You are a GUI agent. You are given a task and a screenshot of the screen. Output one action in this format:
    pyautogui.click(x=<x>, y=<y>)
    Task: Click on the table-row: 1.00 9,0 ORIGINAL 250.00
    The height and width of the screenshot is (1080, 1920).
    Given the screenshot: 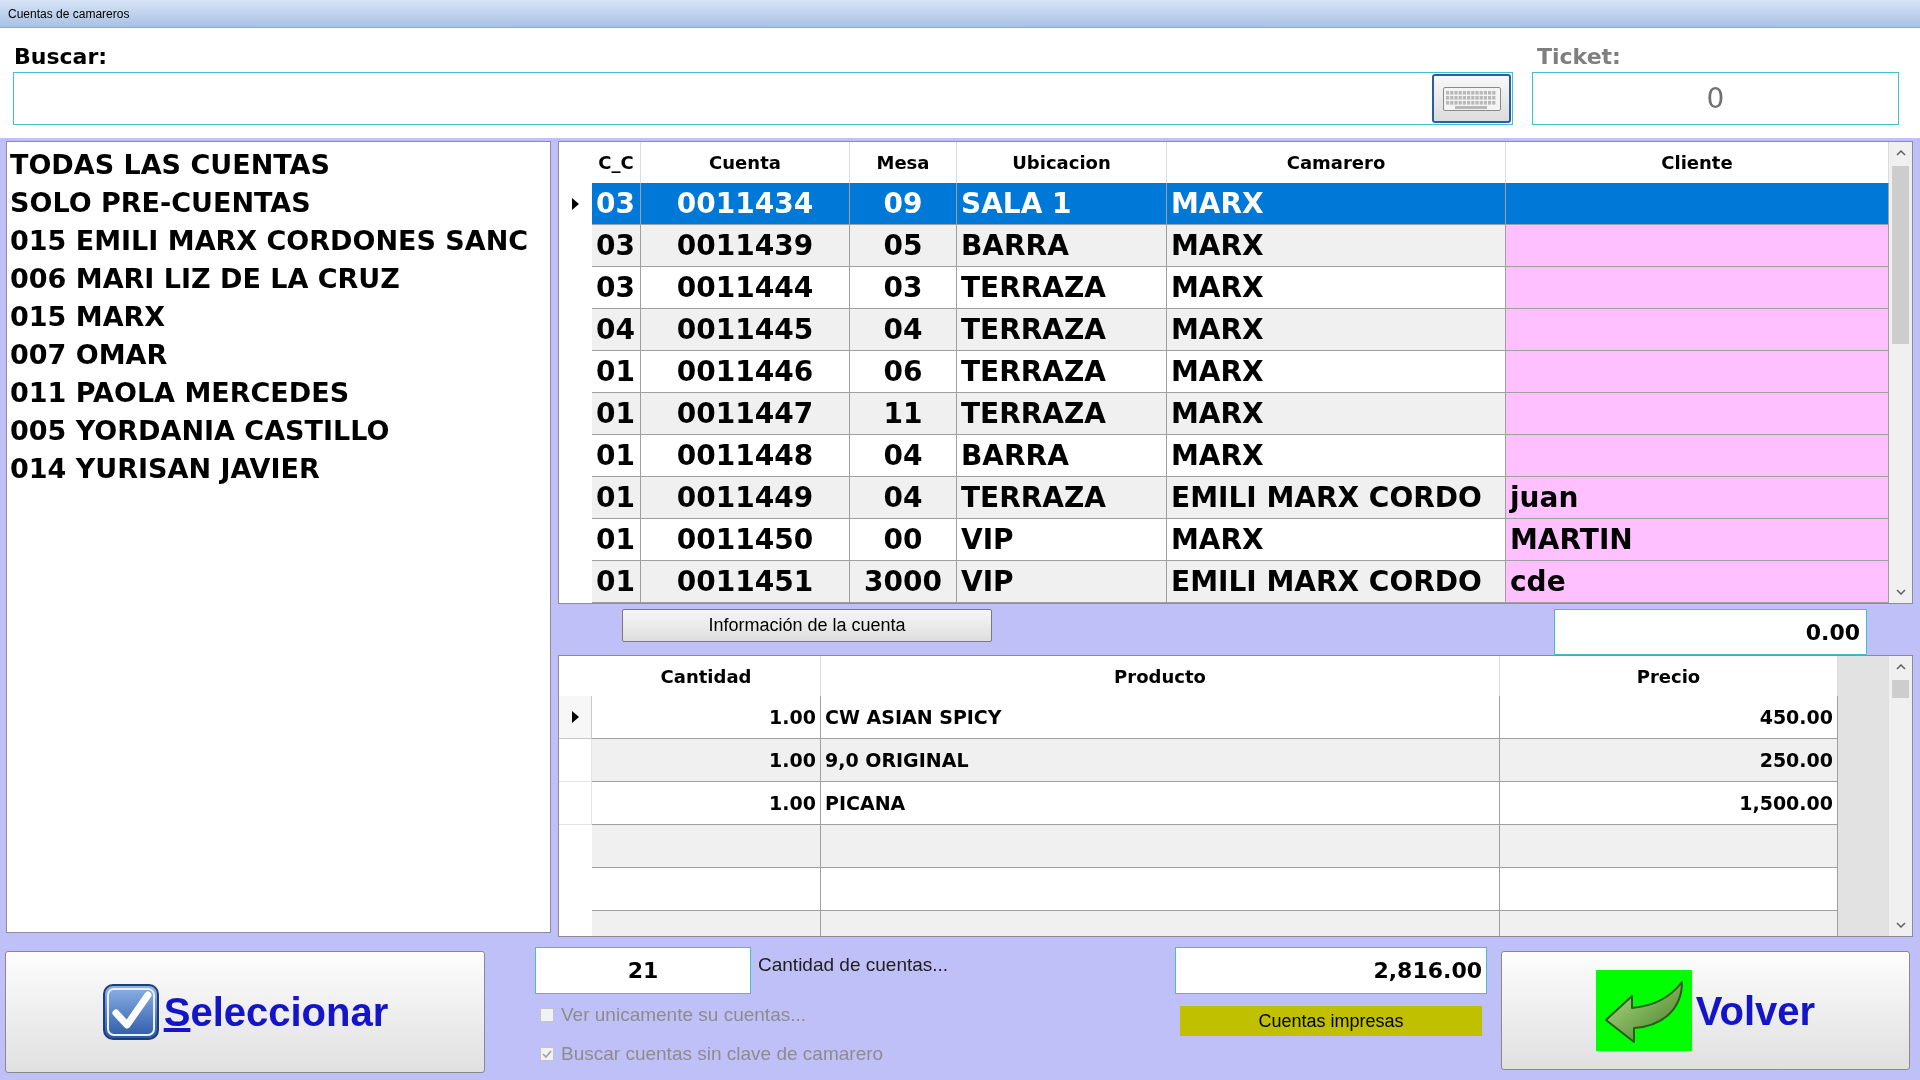 What is the action you would take?
    pyautogui.click(x=1215, y=760)
    